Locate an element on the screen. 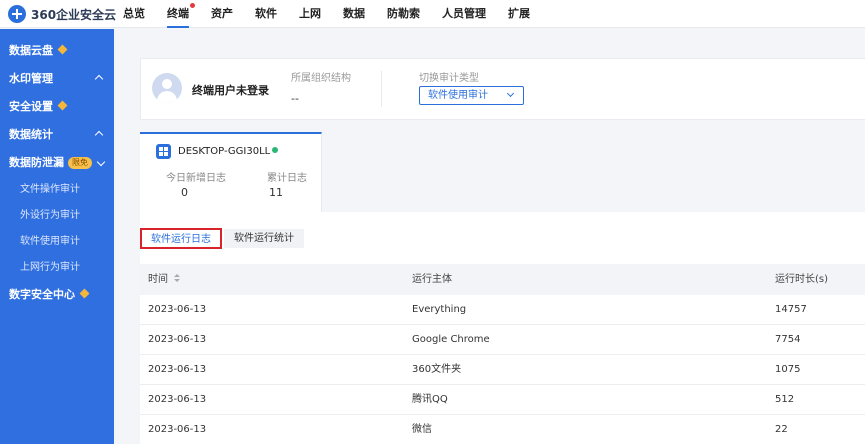 The width and height of the screenshot is (865, 444). divider is located at coordinates (381, 89).